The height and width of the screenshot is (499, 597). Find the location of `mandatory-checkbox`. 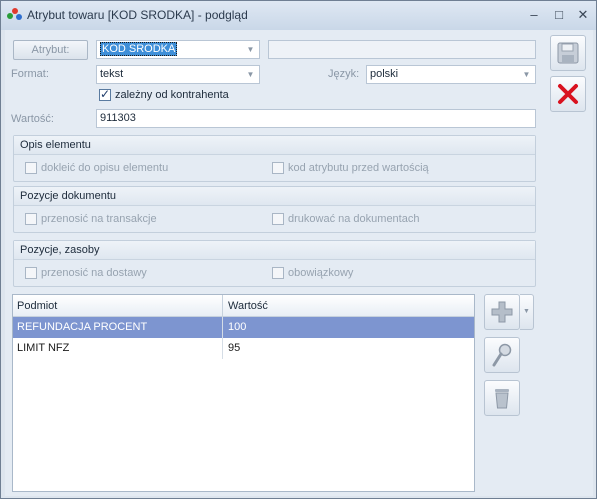

mandatory-checkbox is located at coordinates (278, 273).